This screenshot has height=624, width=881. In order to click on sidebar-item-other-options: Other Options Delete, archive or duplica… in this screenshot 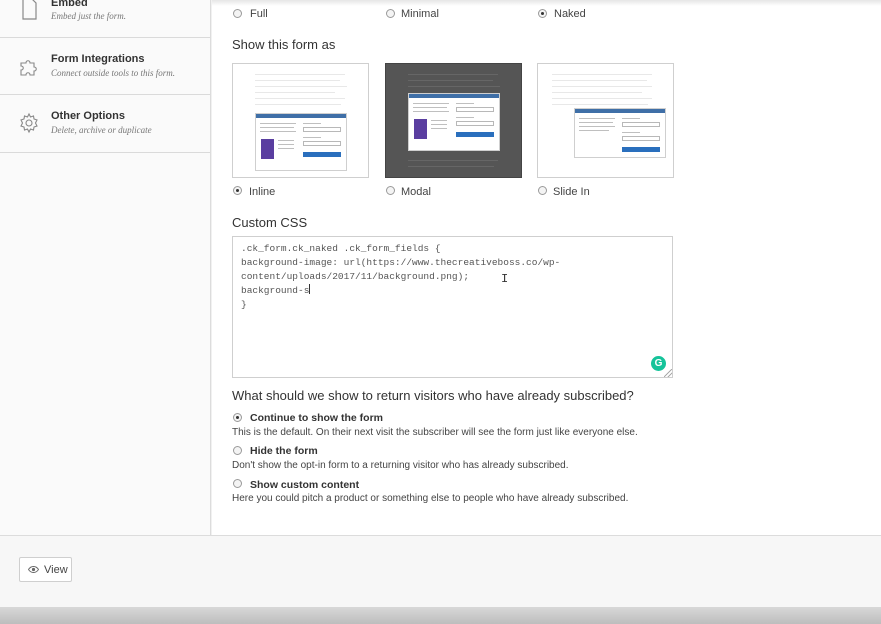, I will do `click(105, 124)`.